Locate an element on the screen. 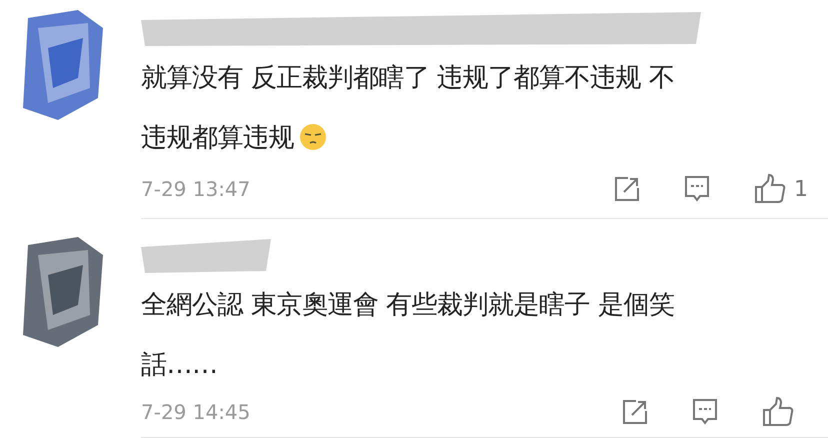 The width and height of the screenshot is (828, 438). like-count: 1 is located at coordinates (801, 189).